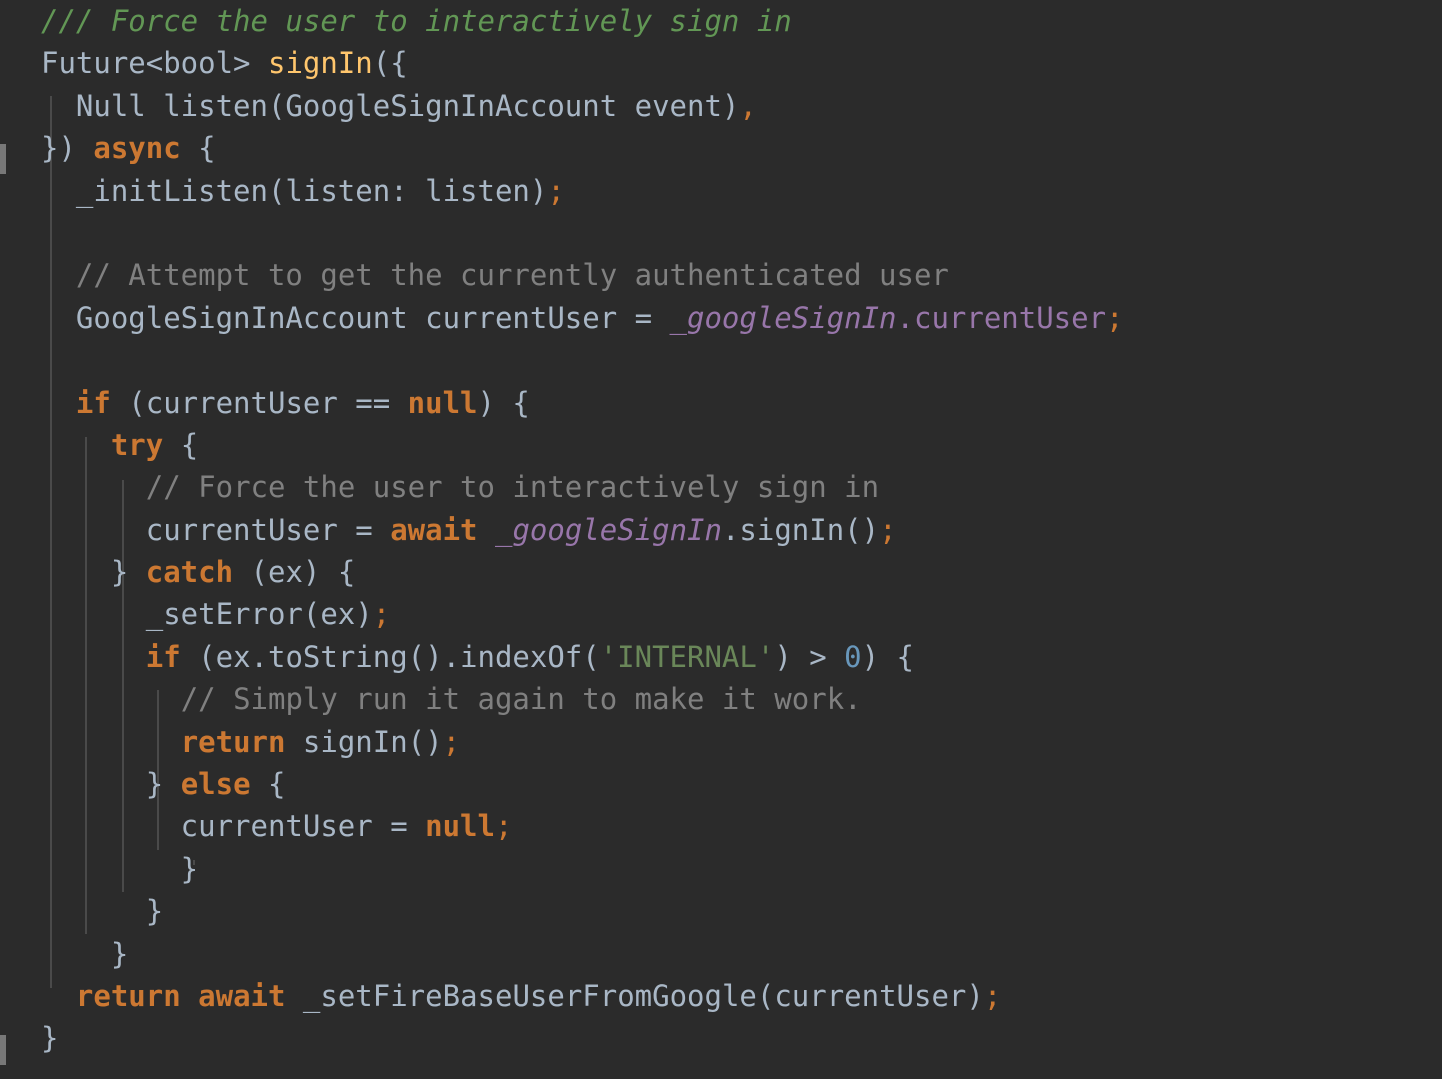  Describe the element at coordinates (741, 445) in the screenshot. I see `code-line-11: try {` at that location.